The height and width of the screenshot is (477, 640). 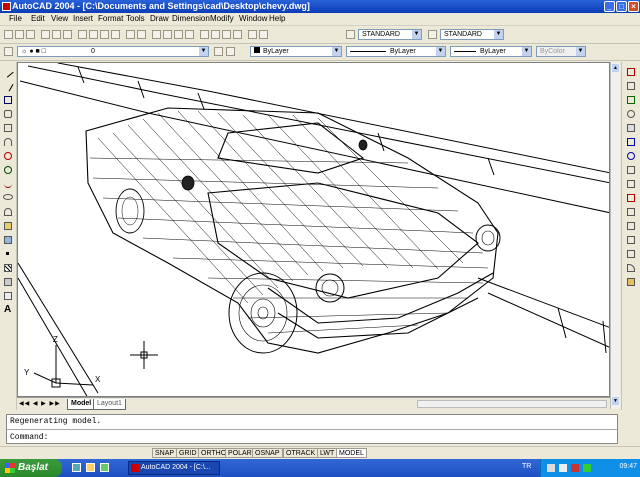 What do you see at coordinates (8, 184) in the screenshot?
I see `spline-icon` at bounding box center [8, 184].